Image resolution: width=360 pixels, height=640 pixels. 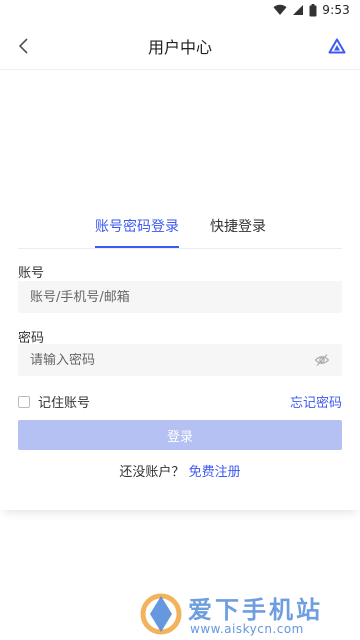 I want to click on password-input-box, so click(x=180, y=360).